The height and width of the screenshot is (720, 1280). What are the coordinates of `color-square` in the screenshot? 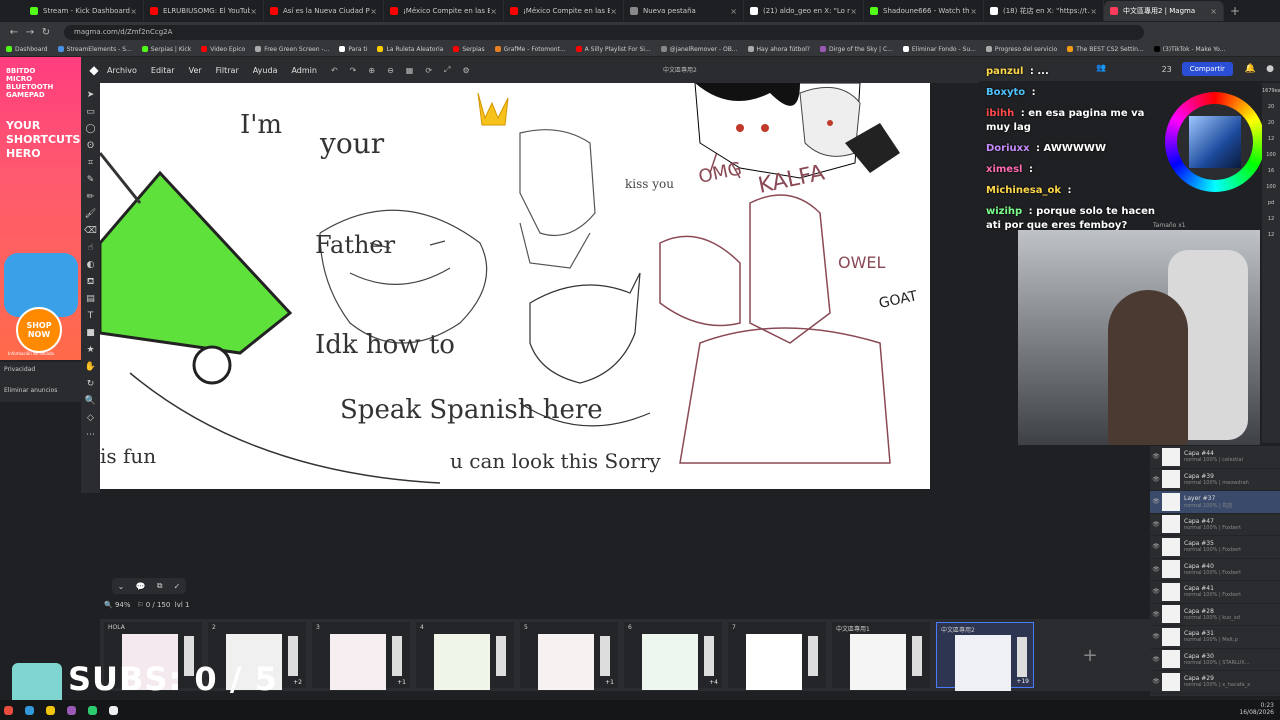 It's located at (1215, 142).